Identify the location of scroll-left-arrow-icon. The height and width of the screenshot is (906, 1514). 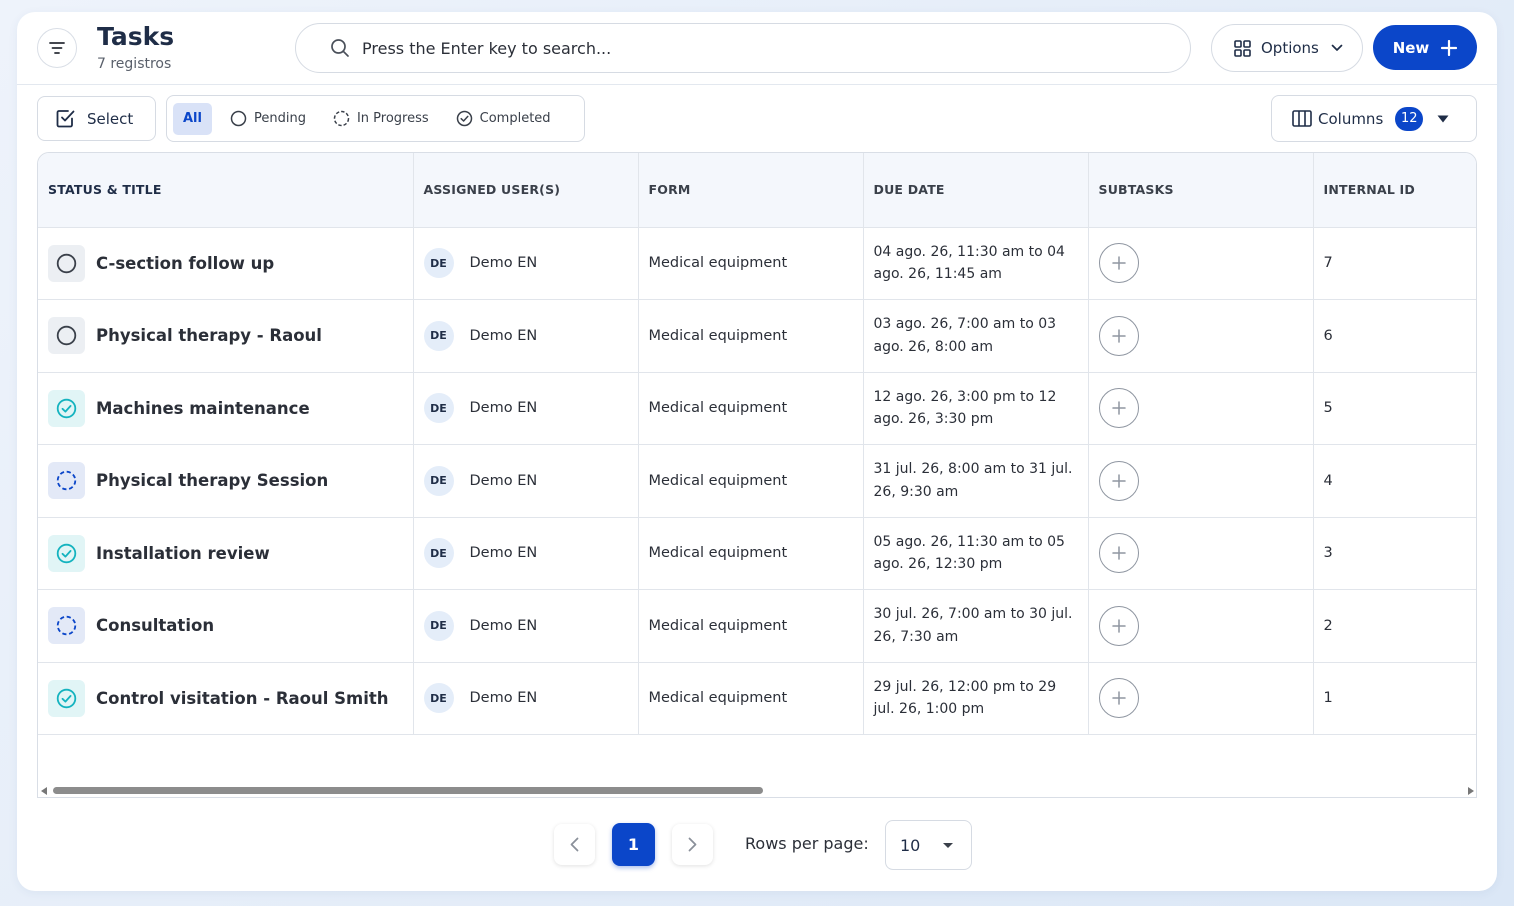
(44, 791).